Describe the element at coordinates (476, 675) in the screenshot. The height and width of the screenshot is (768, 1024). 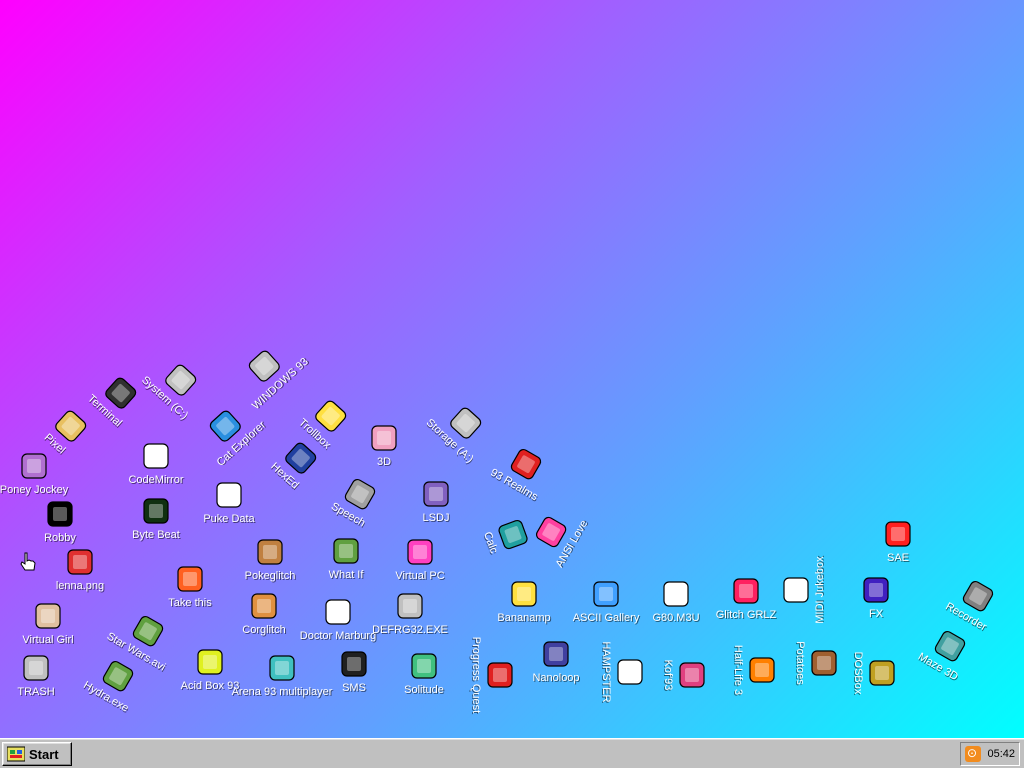
I see `desktop-icon-label: Progress Quest` at that location.